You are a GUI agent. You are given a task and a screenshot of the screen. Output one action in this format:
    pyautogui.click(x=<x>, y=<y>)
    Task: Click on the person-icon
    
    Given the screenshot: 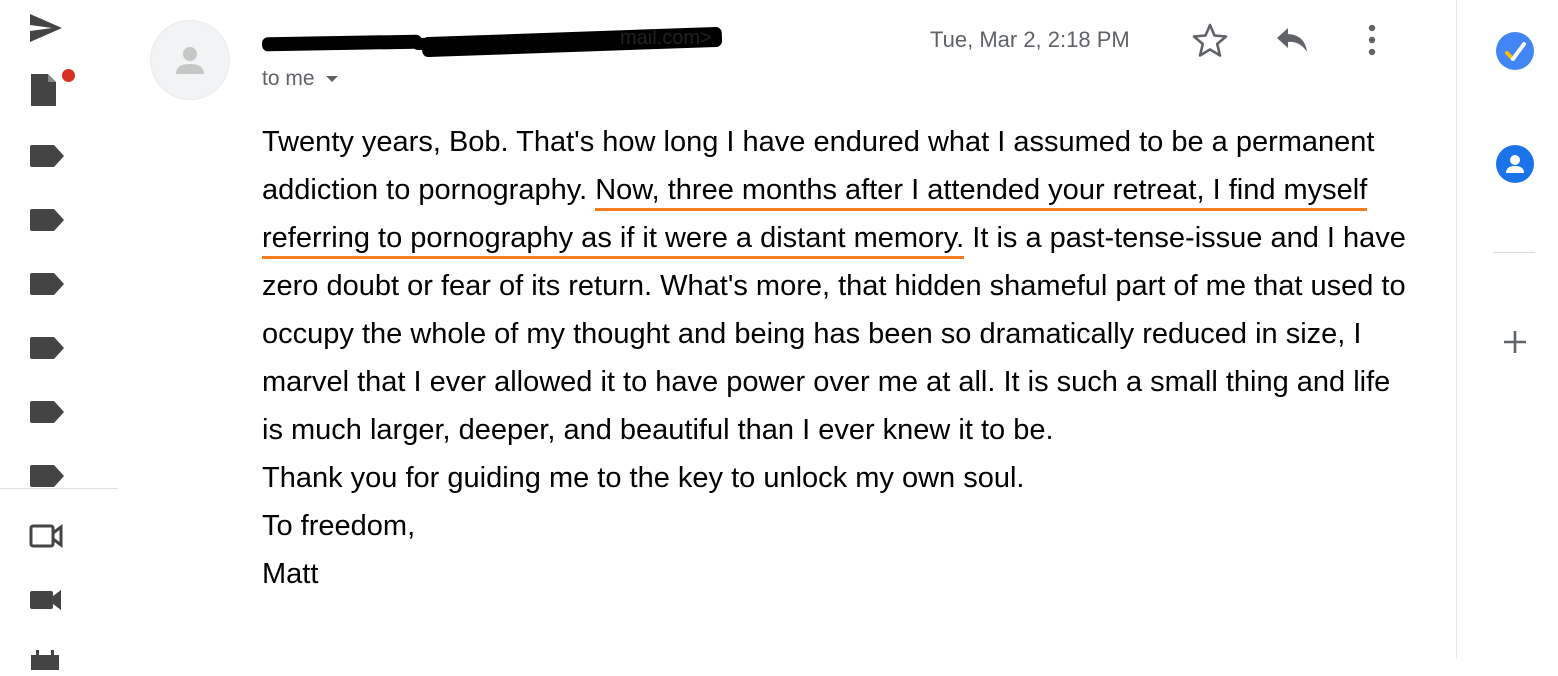 What is the action you would take?
    pyautogui.click(x=190, y=60)
    